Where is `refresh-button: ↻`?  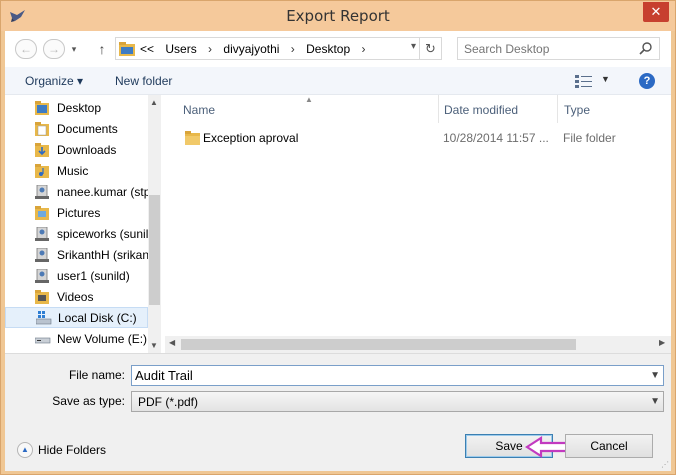 refresh-button: ↻ is located at coordinates (430, 48).